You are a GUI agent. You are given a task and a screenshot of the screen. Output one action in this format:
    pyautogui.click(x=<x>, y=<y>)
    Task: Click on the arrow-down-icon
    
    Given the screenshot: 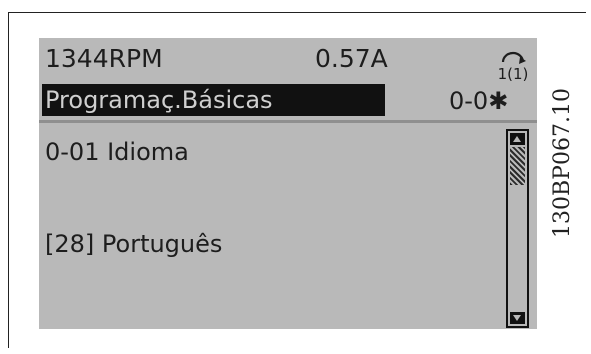 What is the action you would take?
    pyautogui.click(x=517, y=318)
    